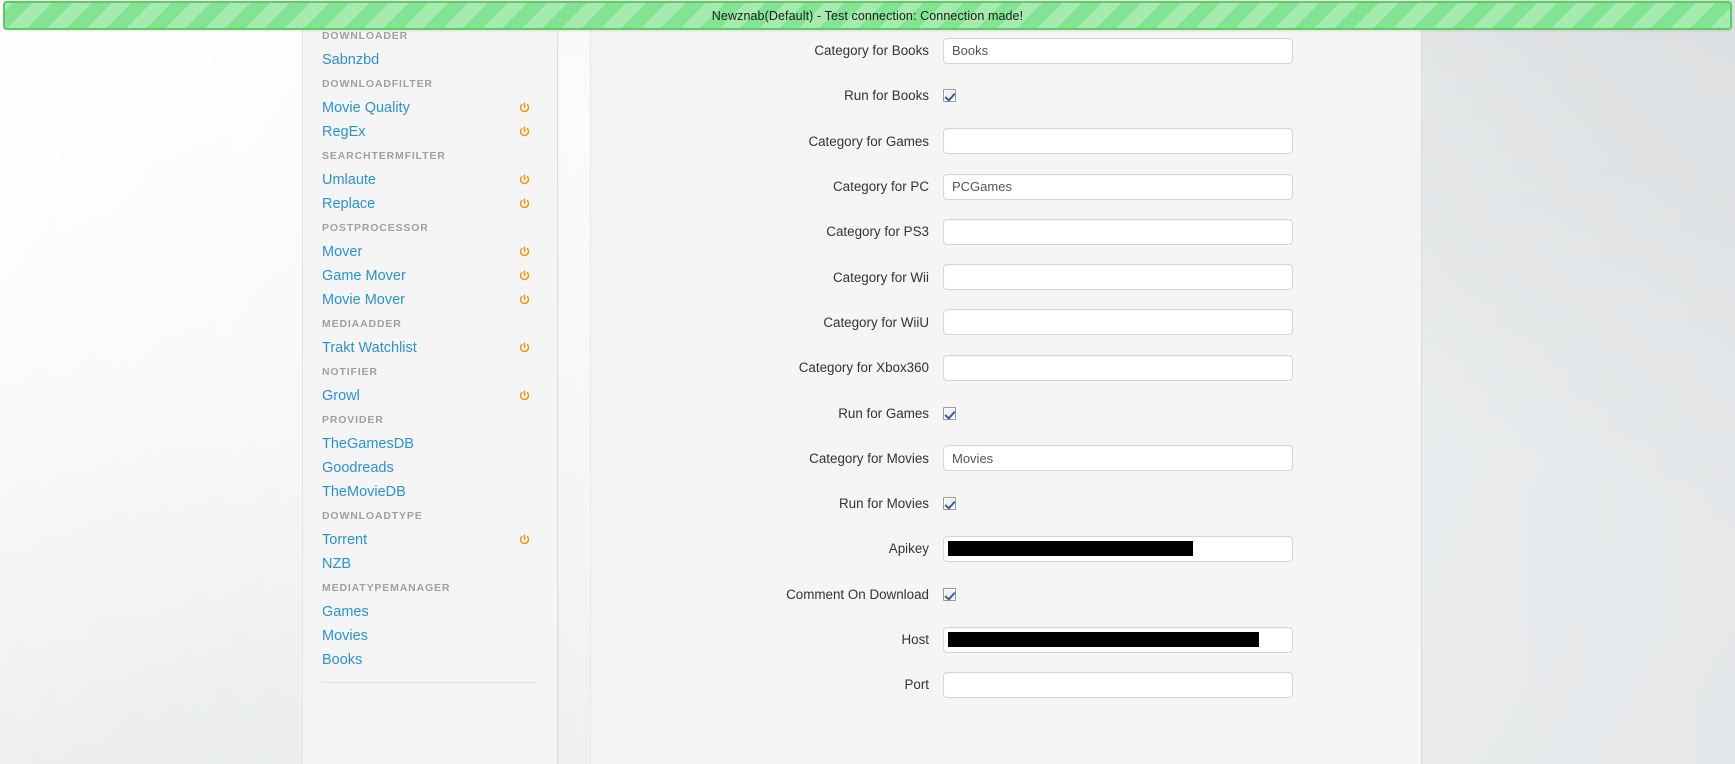 This screenshot has width=1735, height=764. I want to click on sidebar-item-label: Movie Quality, so click(366, 108).